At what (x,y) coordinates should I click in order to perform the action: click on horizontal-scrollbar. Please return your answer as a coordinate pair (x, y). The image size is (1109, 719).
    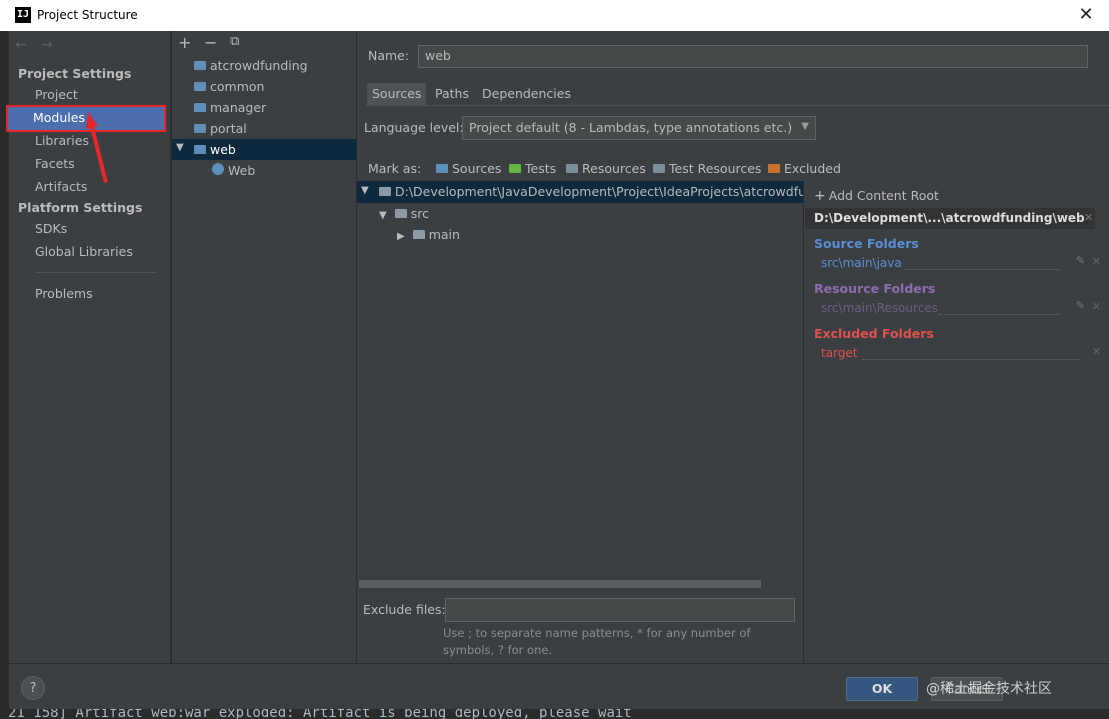
    Looking at the image, I should click on (560, 584).